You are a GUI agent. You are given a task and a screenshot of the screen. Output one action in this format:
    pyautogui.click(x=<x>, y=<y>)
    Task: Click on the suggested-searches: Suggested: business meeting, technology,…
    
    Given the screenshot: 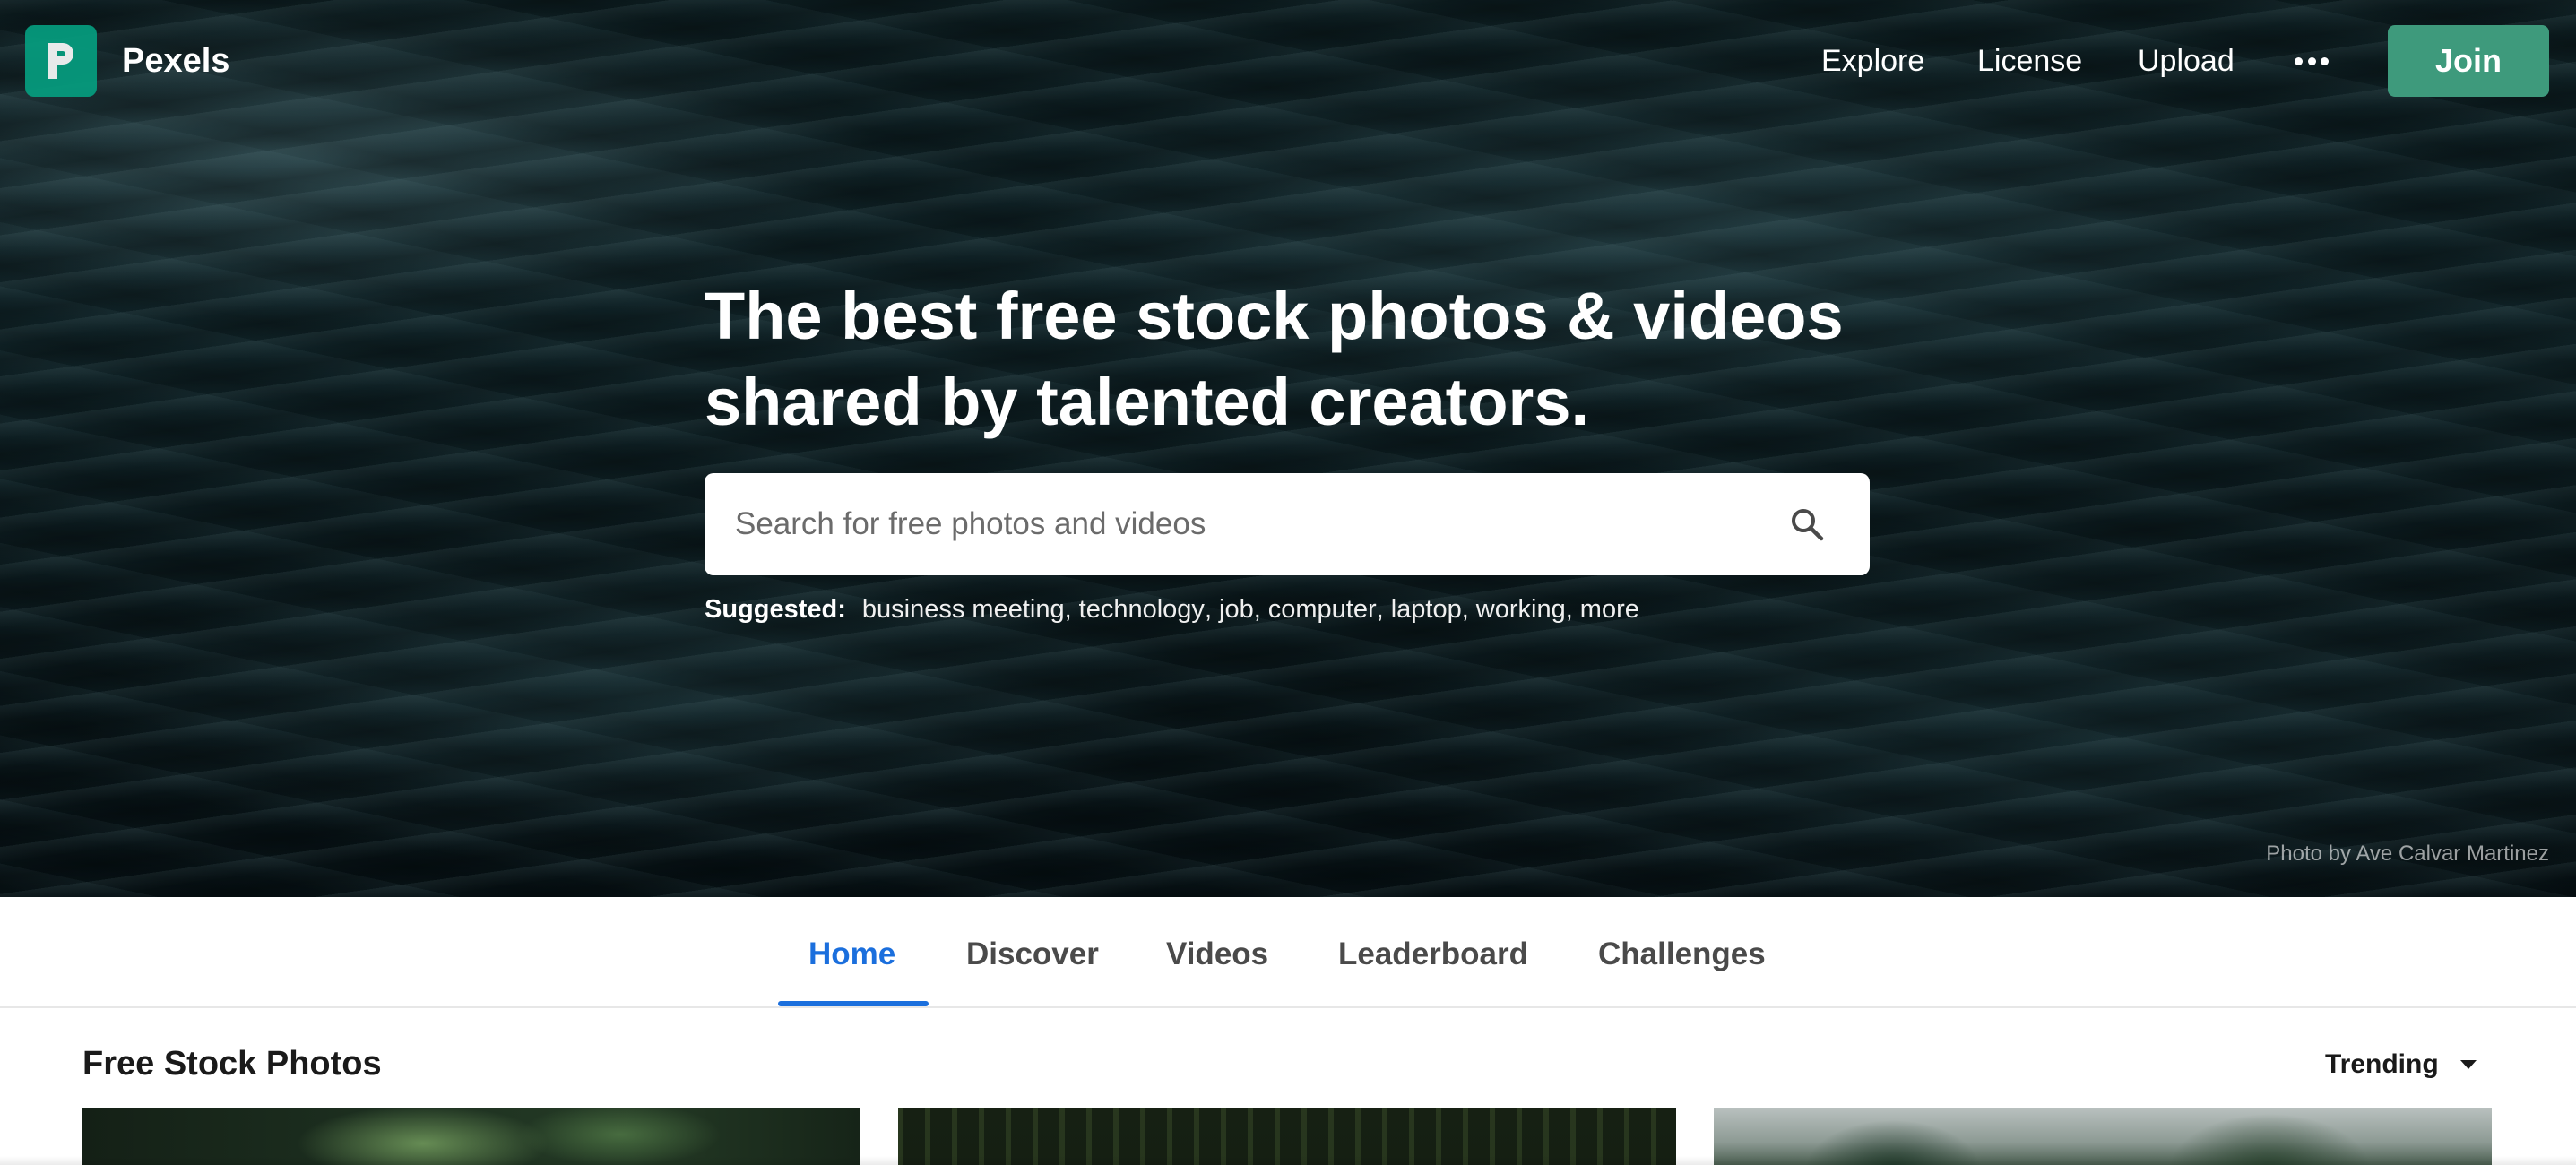 What is the action you would take?
    pyautogui.click(x=1172, y=609)
    